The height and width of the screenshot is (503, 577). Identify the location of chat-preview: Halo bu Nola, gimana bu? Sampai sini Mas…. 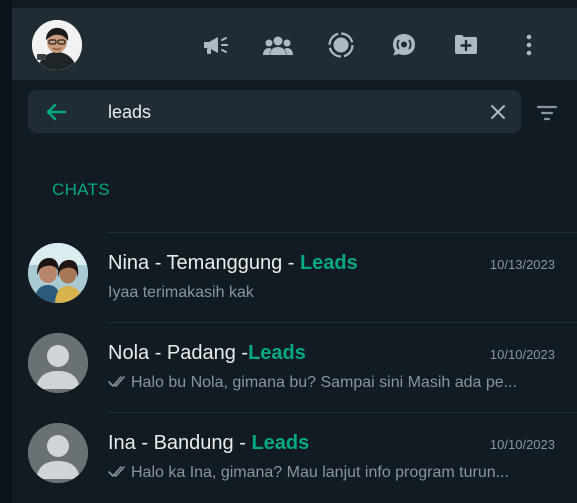
(333, 383).